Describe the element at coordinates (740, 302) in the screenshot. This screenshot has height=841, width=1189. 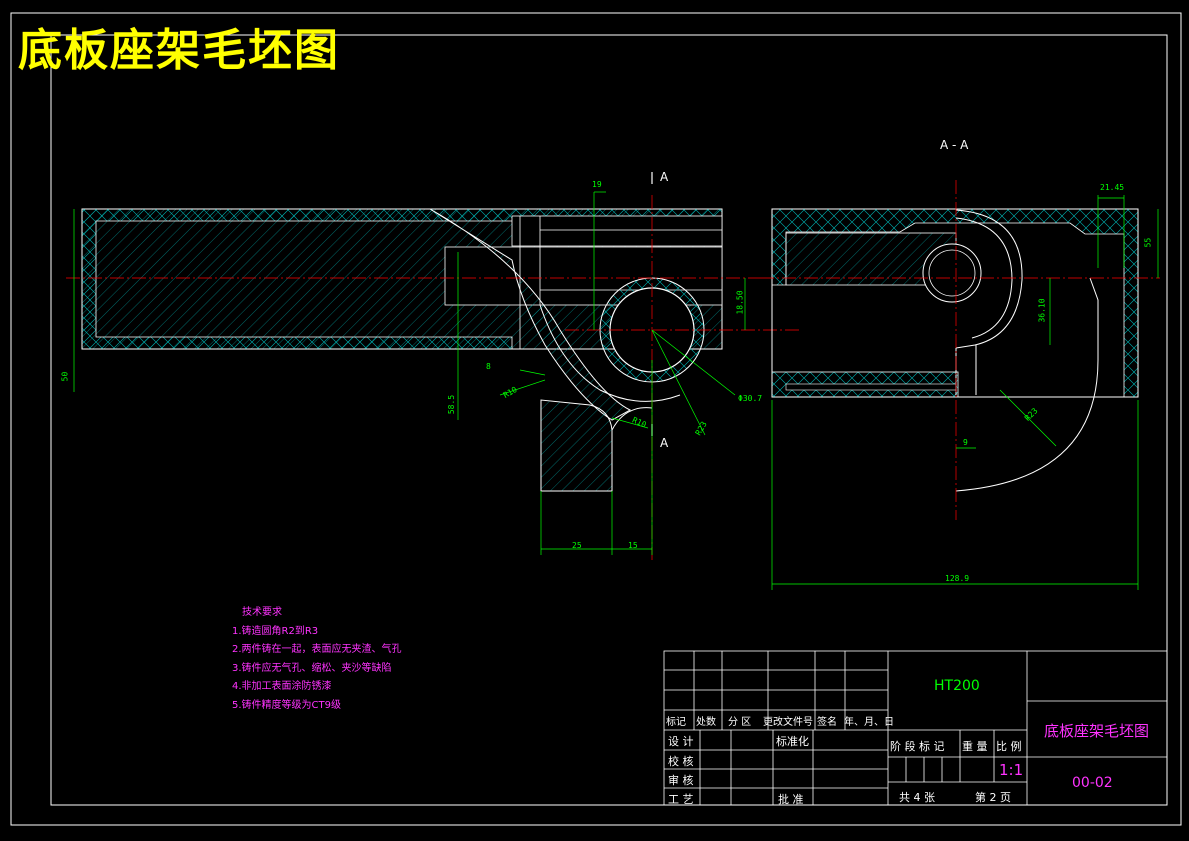
I see `dim-18-50: 18.50` at that location.